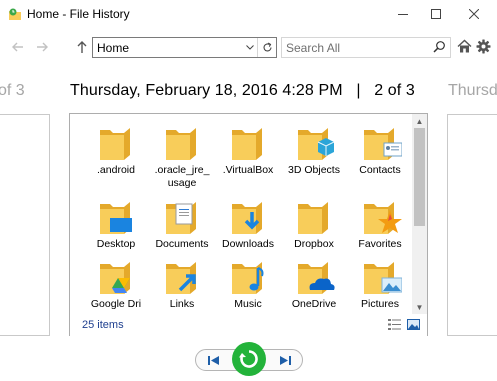 The image size is (497, 381). I want to click on refresh-icon, so click(267, 47).